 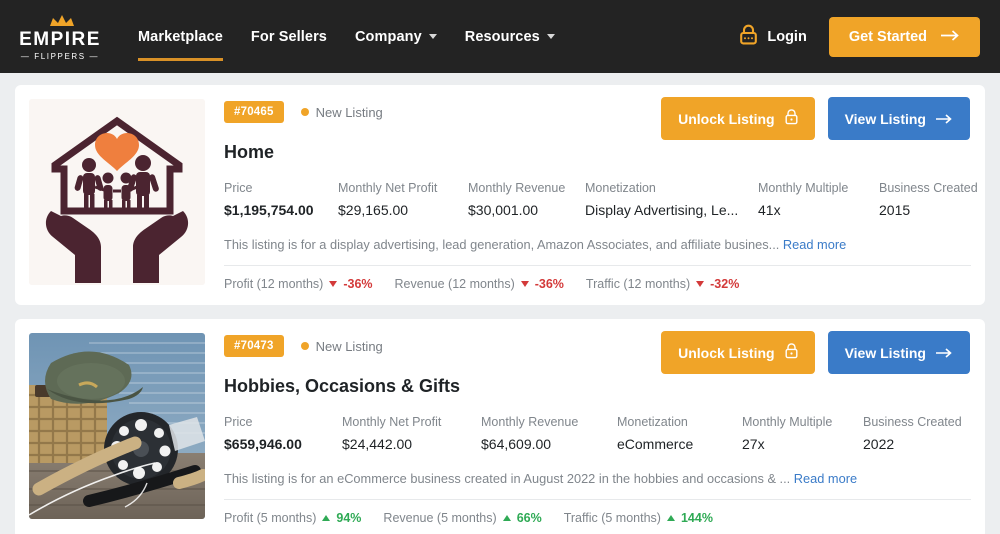 I want to click on stat-profit: Profit (5 months) 94%, so click(x=292, y=518).